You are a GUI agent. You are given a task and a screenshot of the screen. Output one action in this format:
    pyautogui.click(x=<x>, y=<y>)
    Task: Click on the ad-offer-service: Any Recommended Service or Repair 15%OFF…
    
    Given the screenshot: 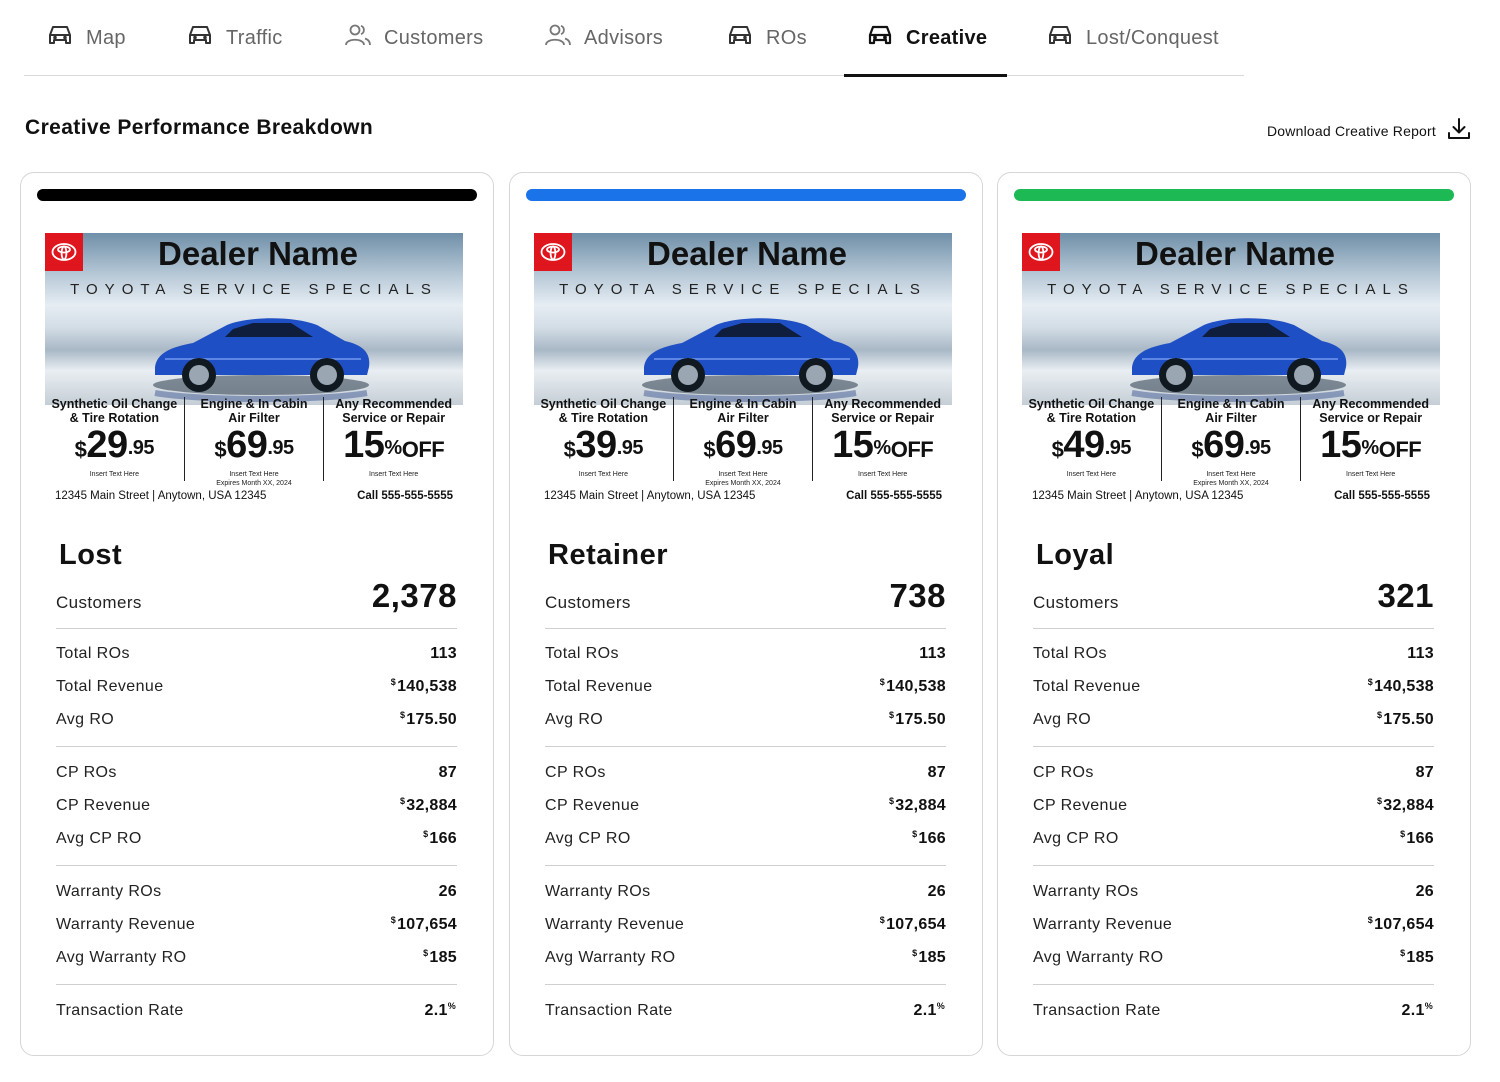 What is the action you would take?
    pyautogui.click(x=882, y=439)
    